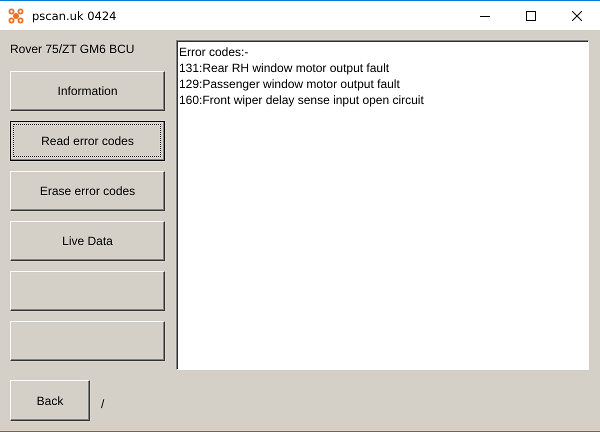  What do you see at coordinates (73, 49) in the screenshot?
I see `module-label: Rover 75/ZT GM6 BCU` at bounding box center [73, 49].